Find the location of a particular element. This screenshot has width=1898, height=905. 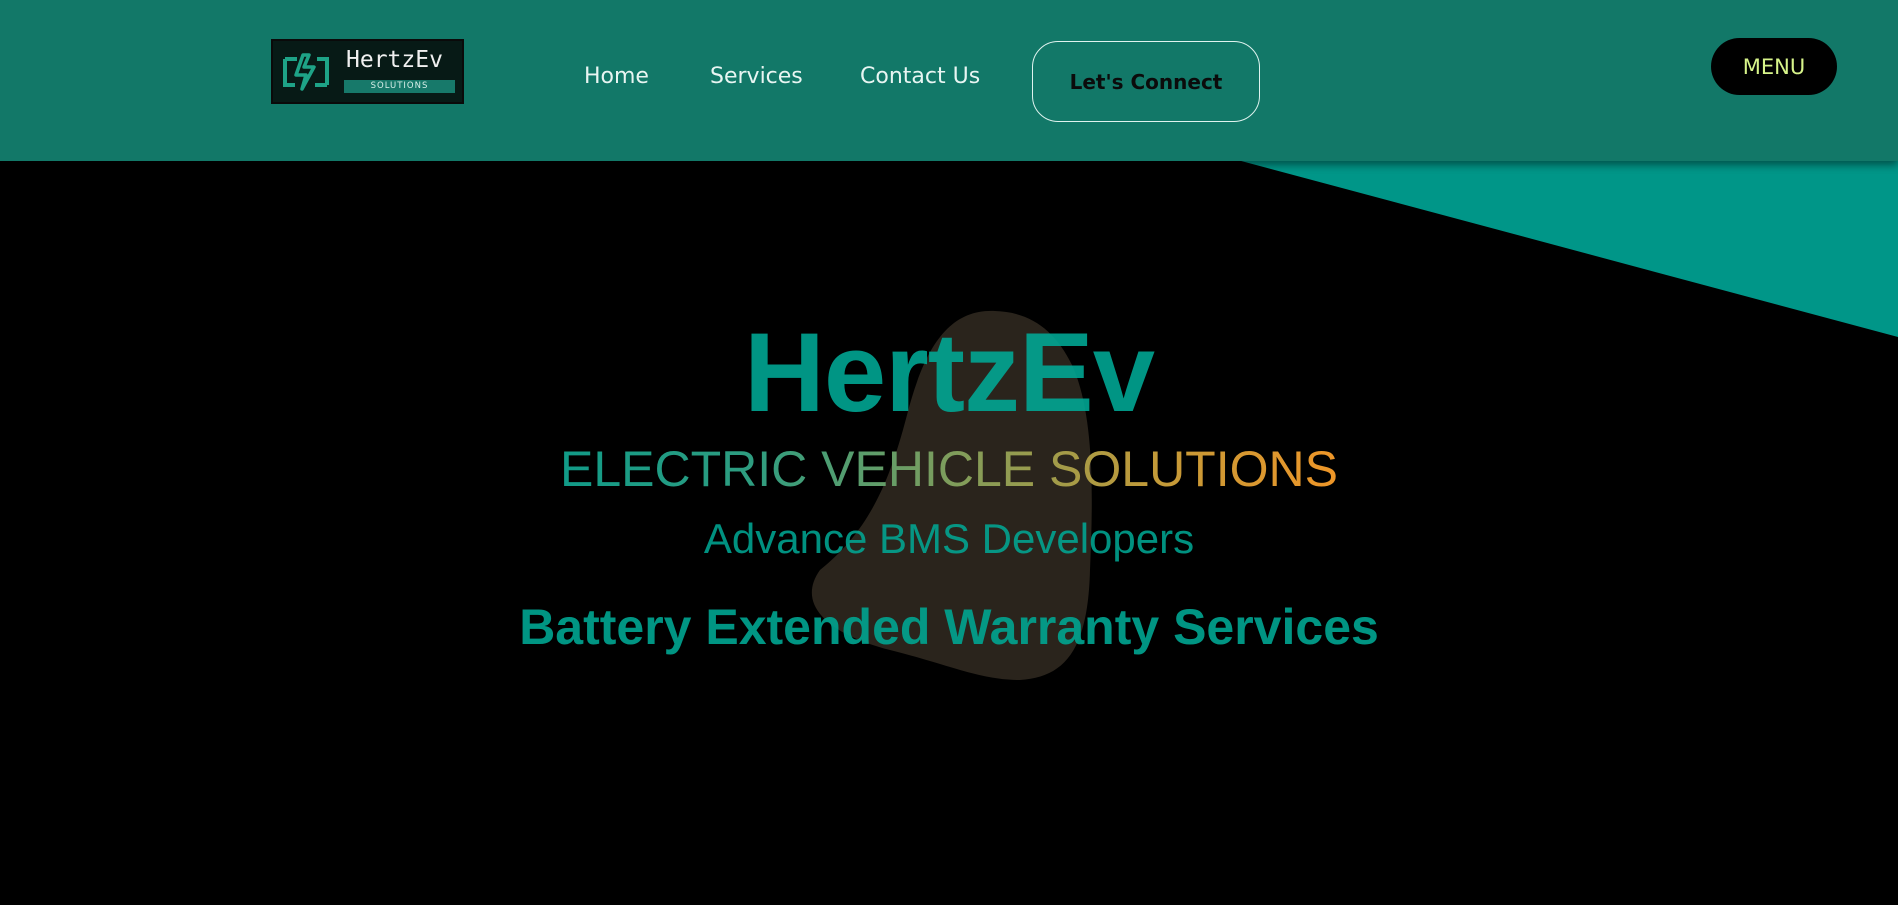

battery-bolt-icon is located at coordinates (306, 72).